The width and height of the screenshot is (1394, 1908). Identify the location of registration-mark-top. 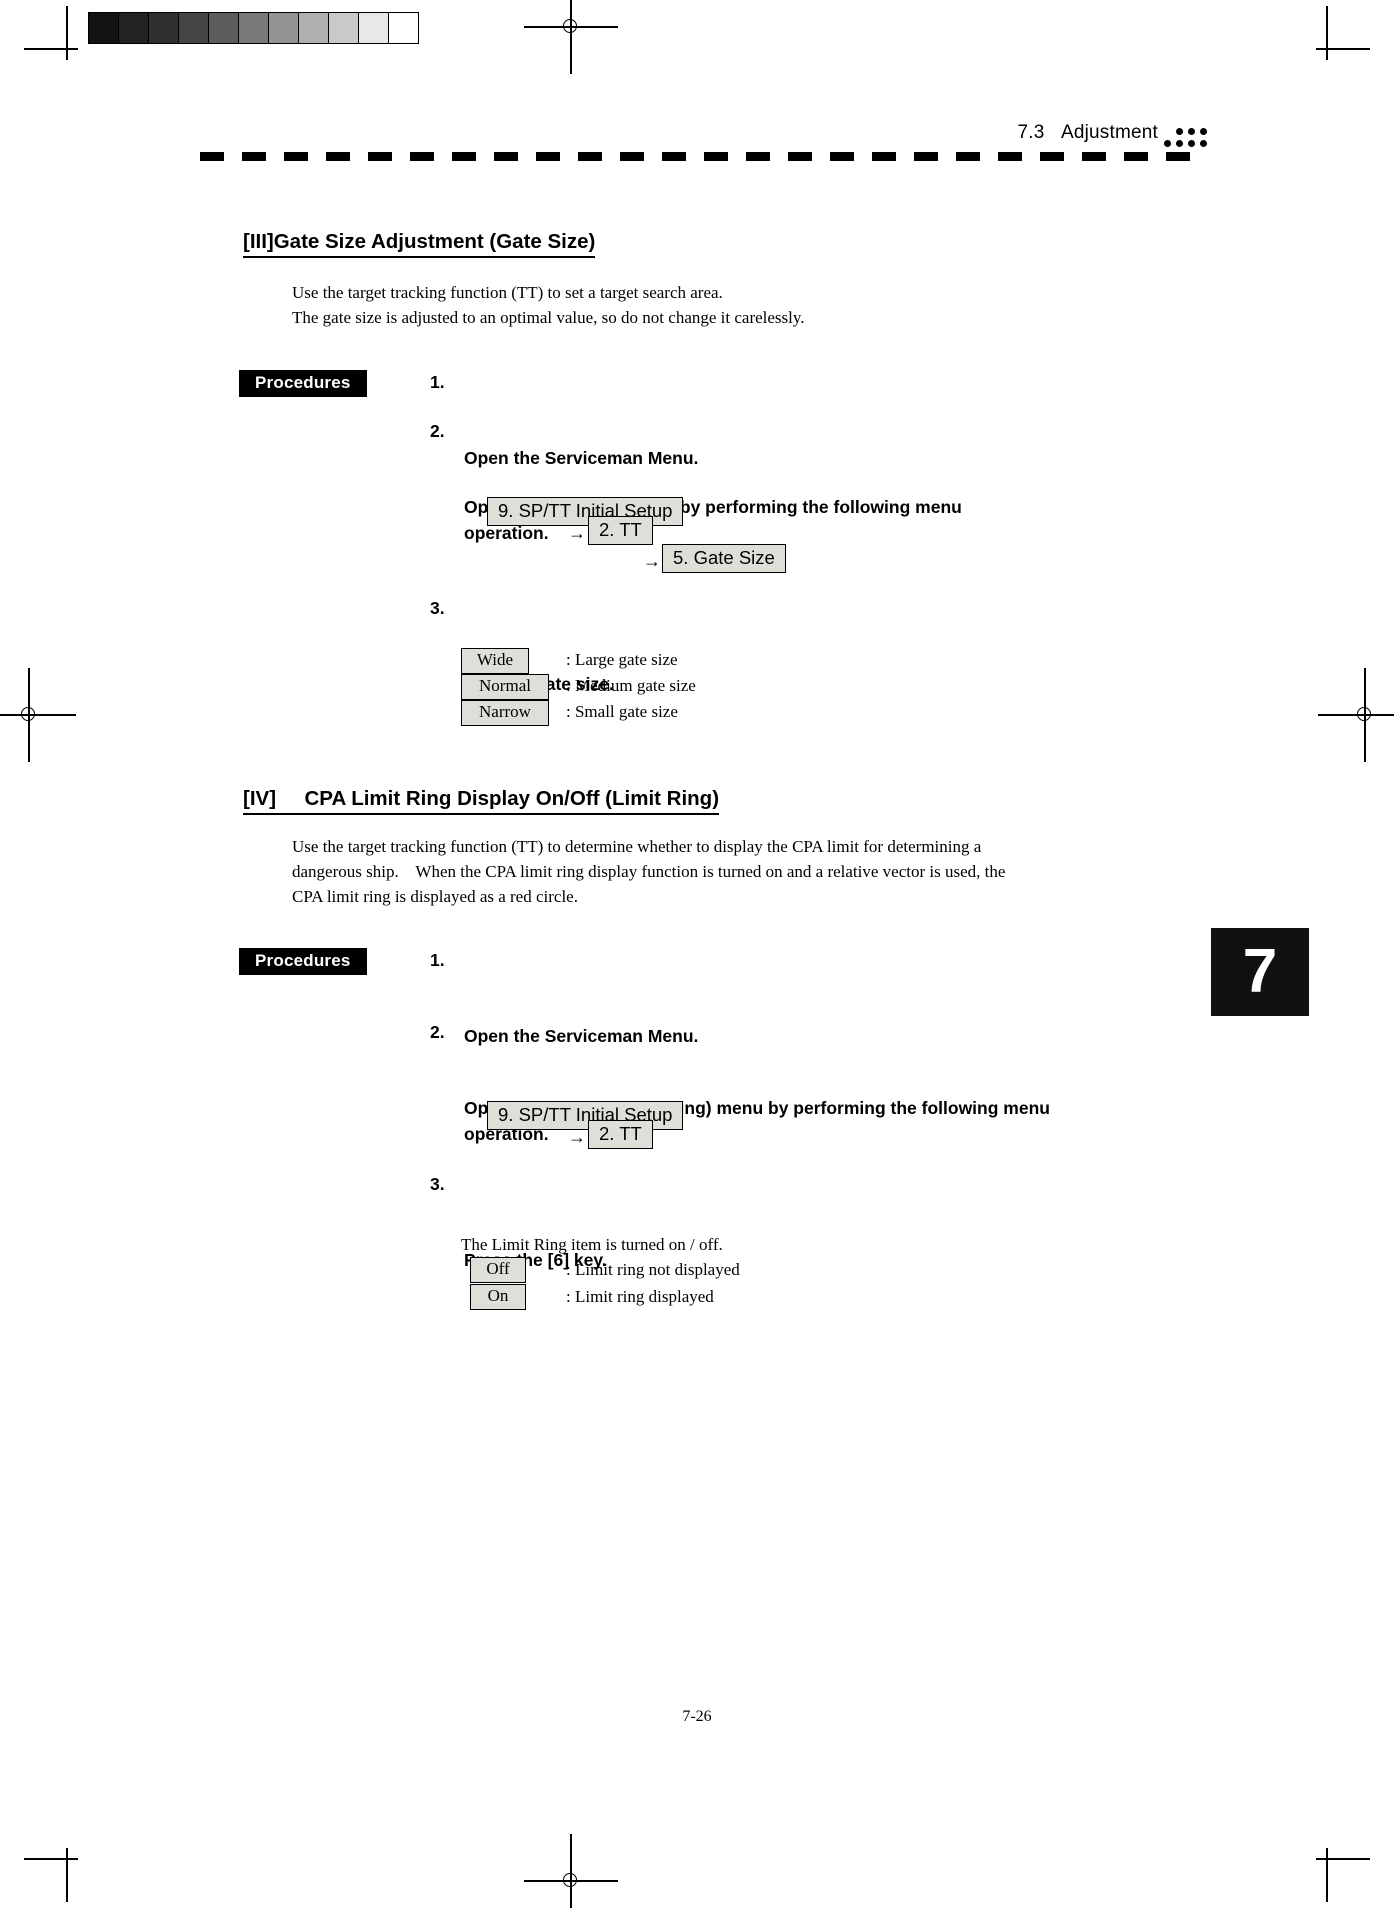
(571, 37).